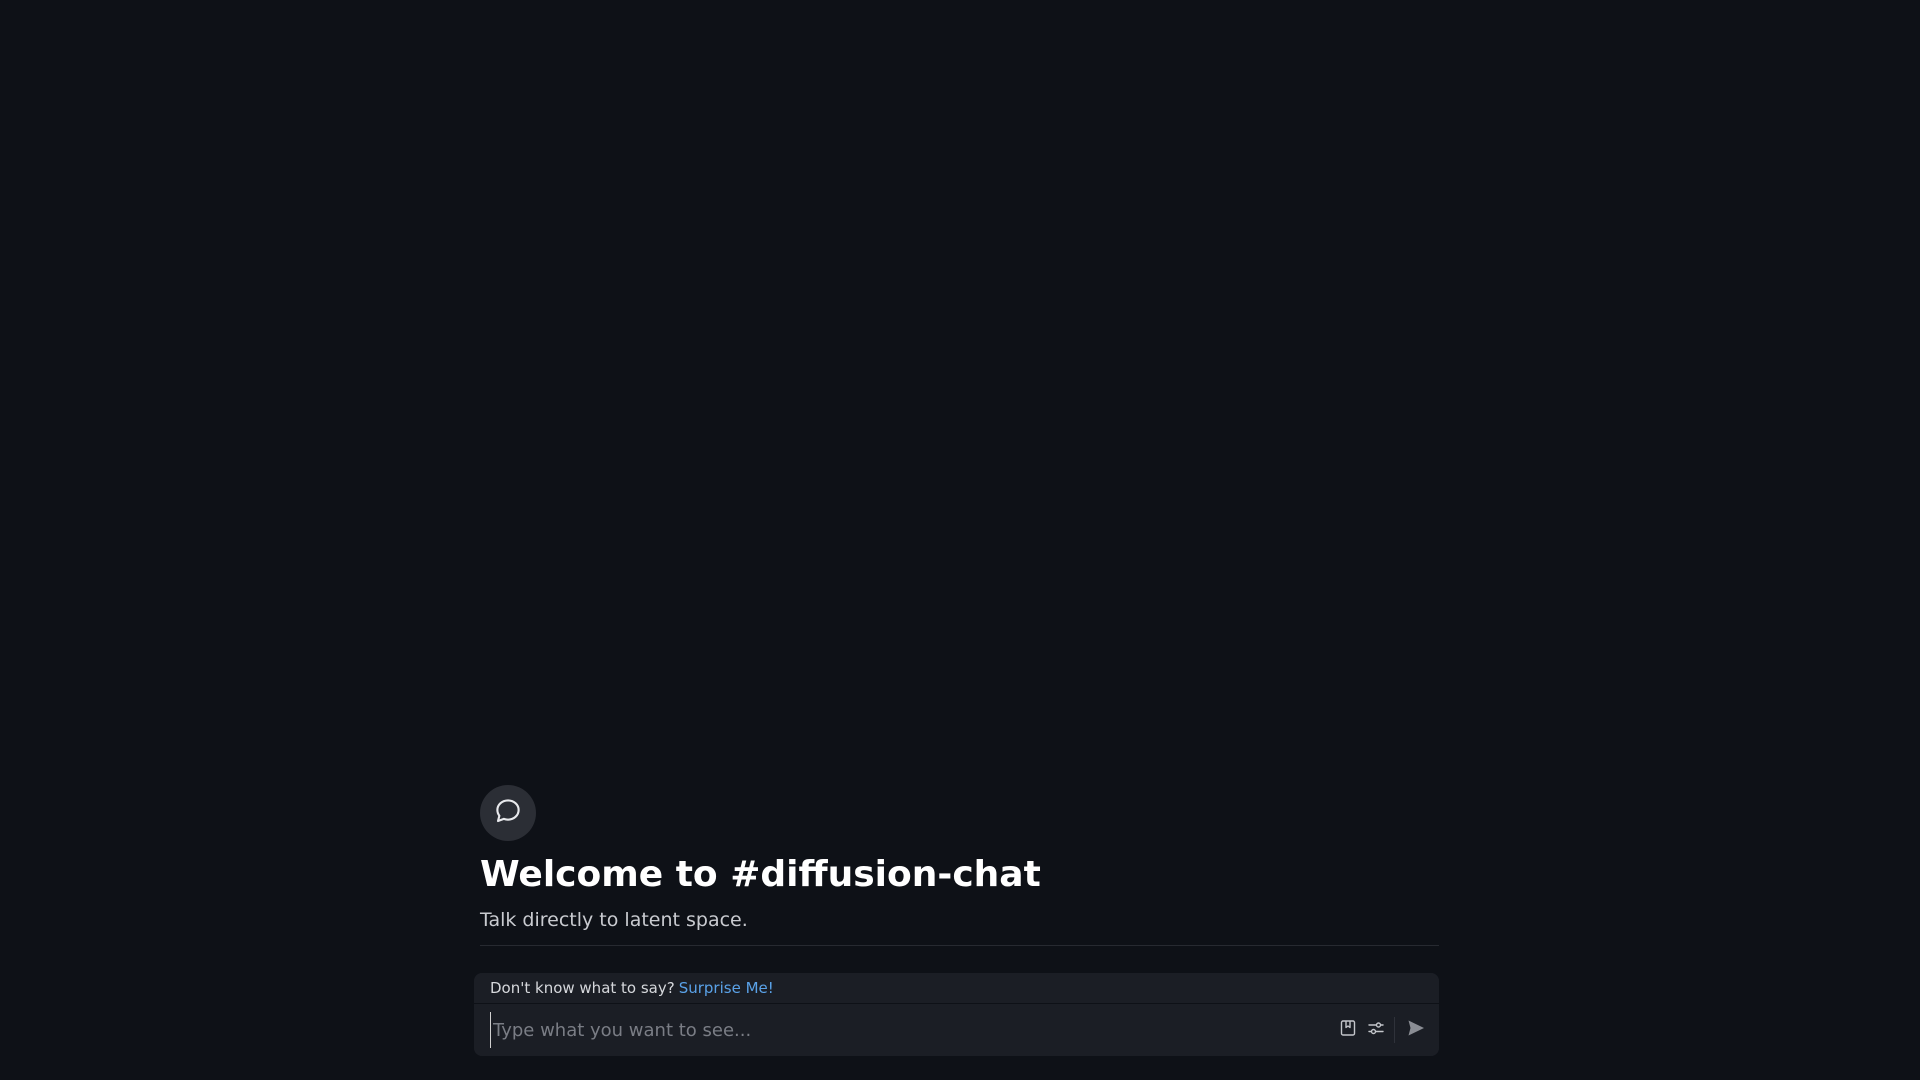 The image size is (1920, 1080). What do you see at coordinates (760, 874) in the screenshot?
I see `welcome-title: Welcome to #diffusion-chat` at bounding box center [760, 874].